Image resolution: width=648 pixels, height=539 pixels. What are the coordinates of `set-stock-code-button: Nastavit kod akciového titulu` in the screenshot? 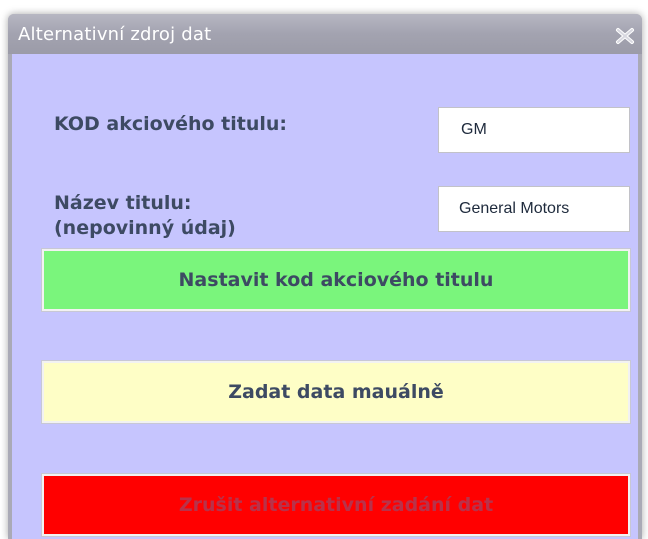 It's located at (336, 280).